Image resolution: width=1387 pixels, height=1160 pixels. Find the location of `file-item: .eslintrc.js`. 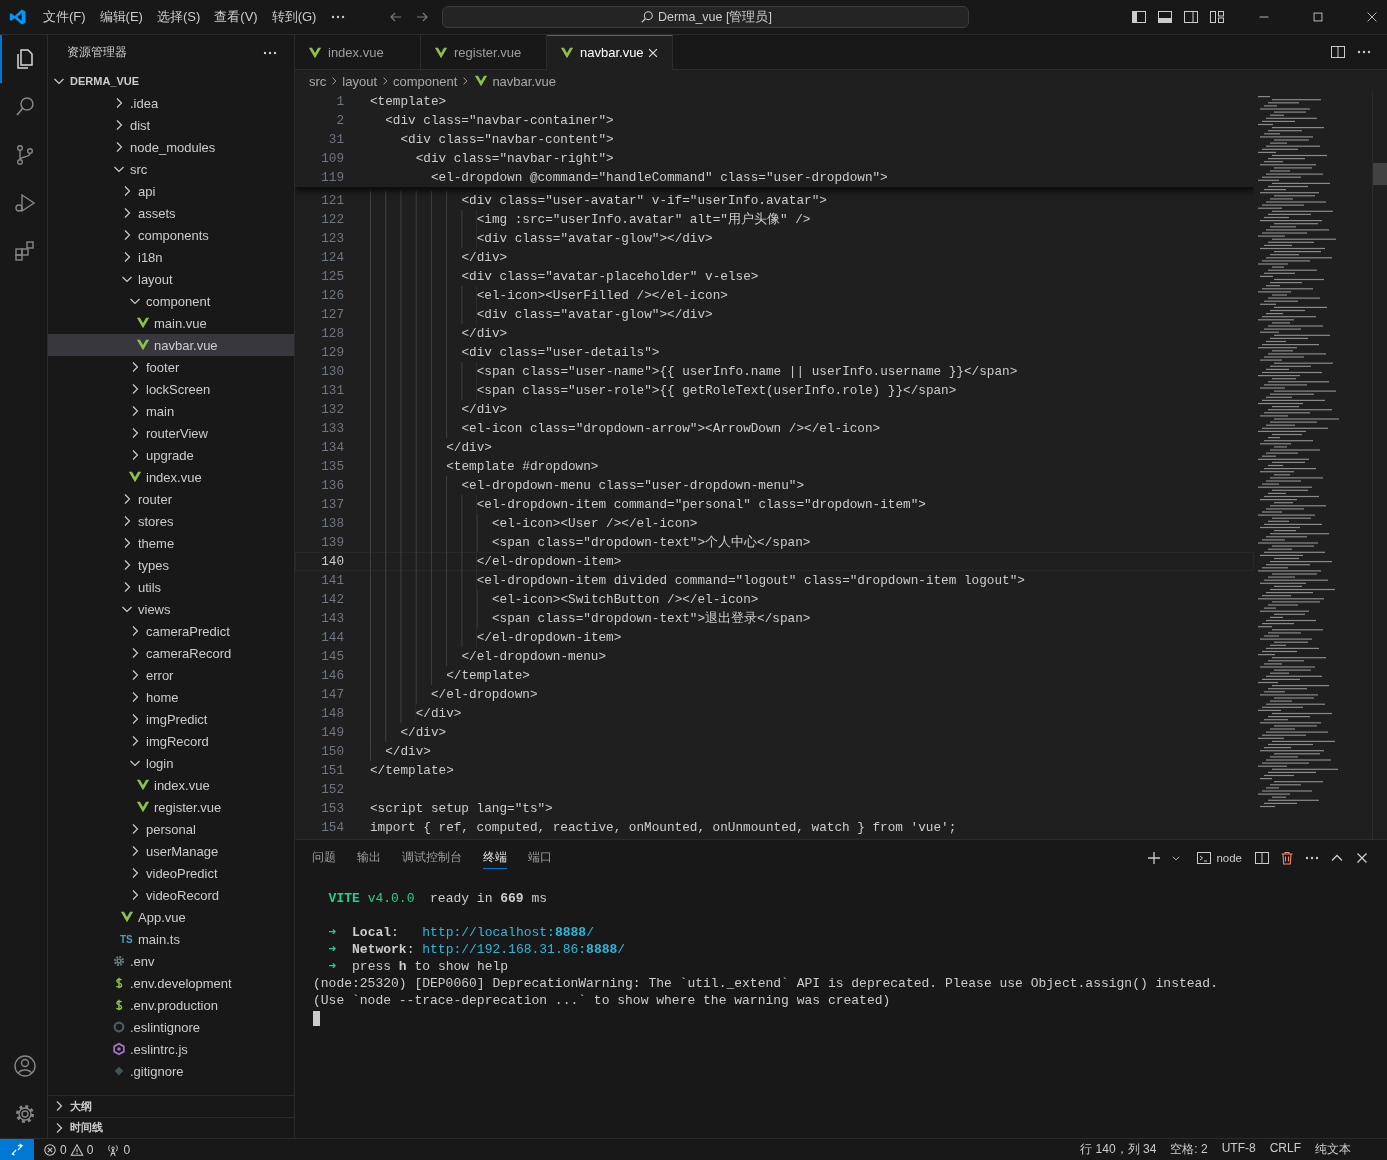

file-item: .eslintrc.js is located at coordinates (171, 1049).